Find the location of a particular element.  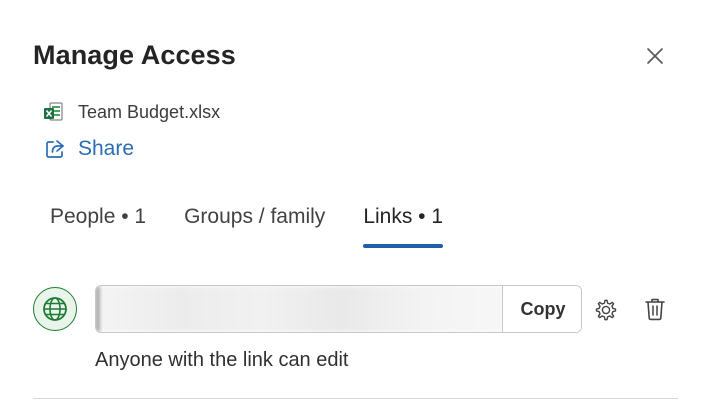

share-label: Share is located at coordinates (106, 148).